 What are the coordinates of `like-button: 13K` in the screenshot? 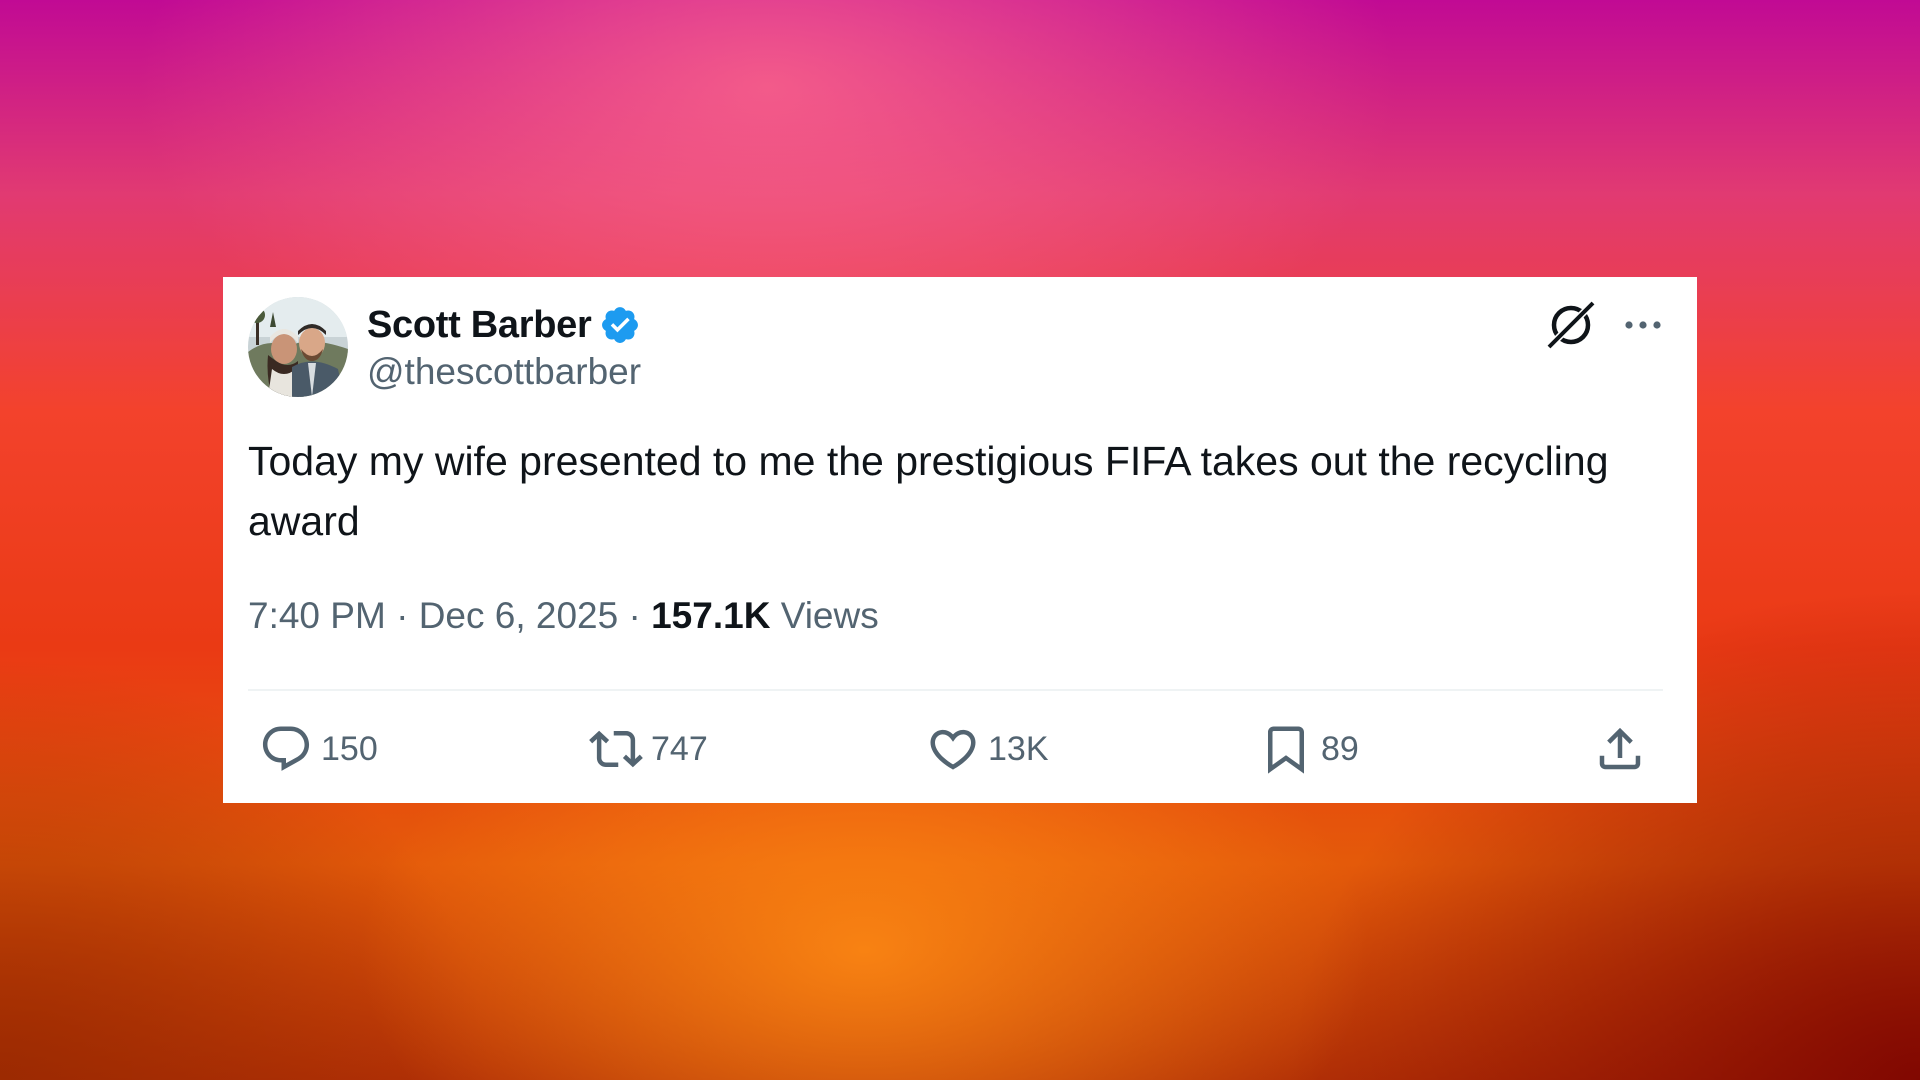 It's located at (987, 749).